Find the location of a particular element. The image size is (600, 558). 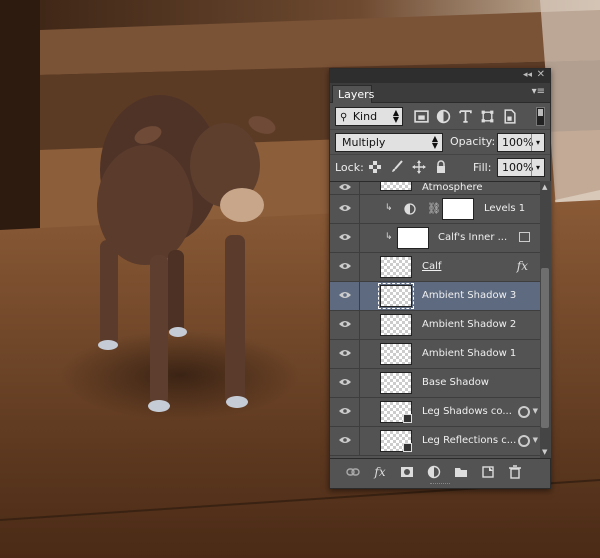

opacity-field: 100% ▾ is located at coordinates (521, 142).